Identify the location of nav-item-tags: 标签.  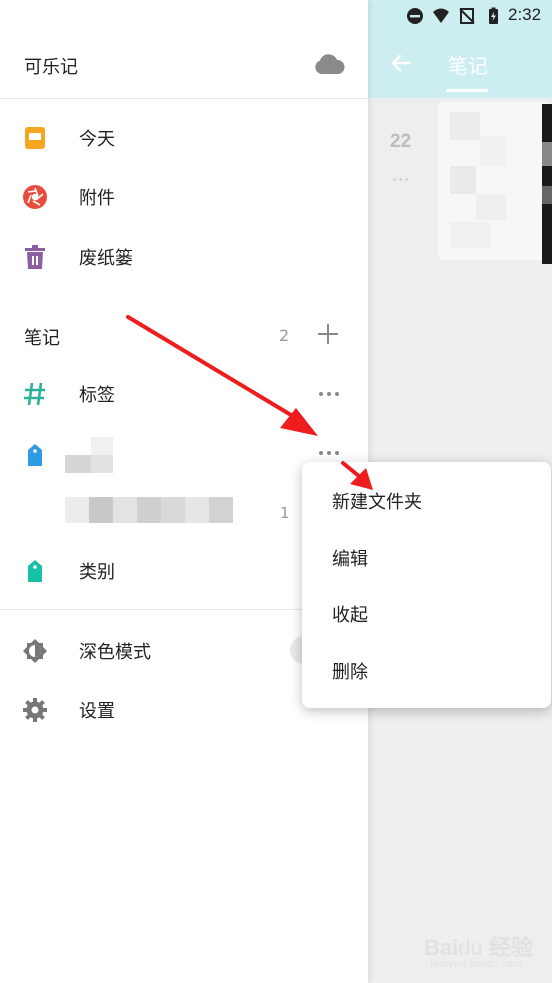
(184, 393).